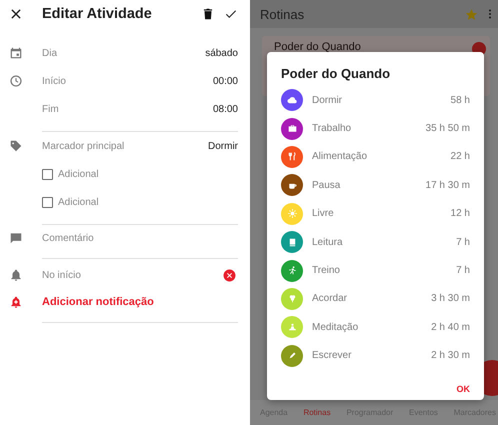 This screenshot has height=425, width=498. What do you see at coordinates (16, 14) in the screenshot?
I see `close-icon` at bounding box center [16, 14].